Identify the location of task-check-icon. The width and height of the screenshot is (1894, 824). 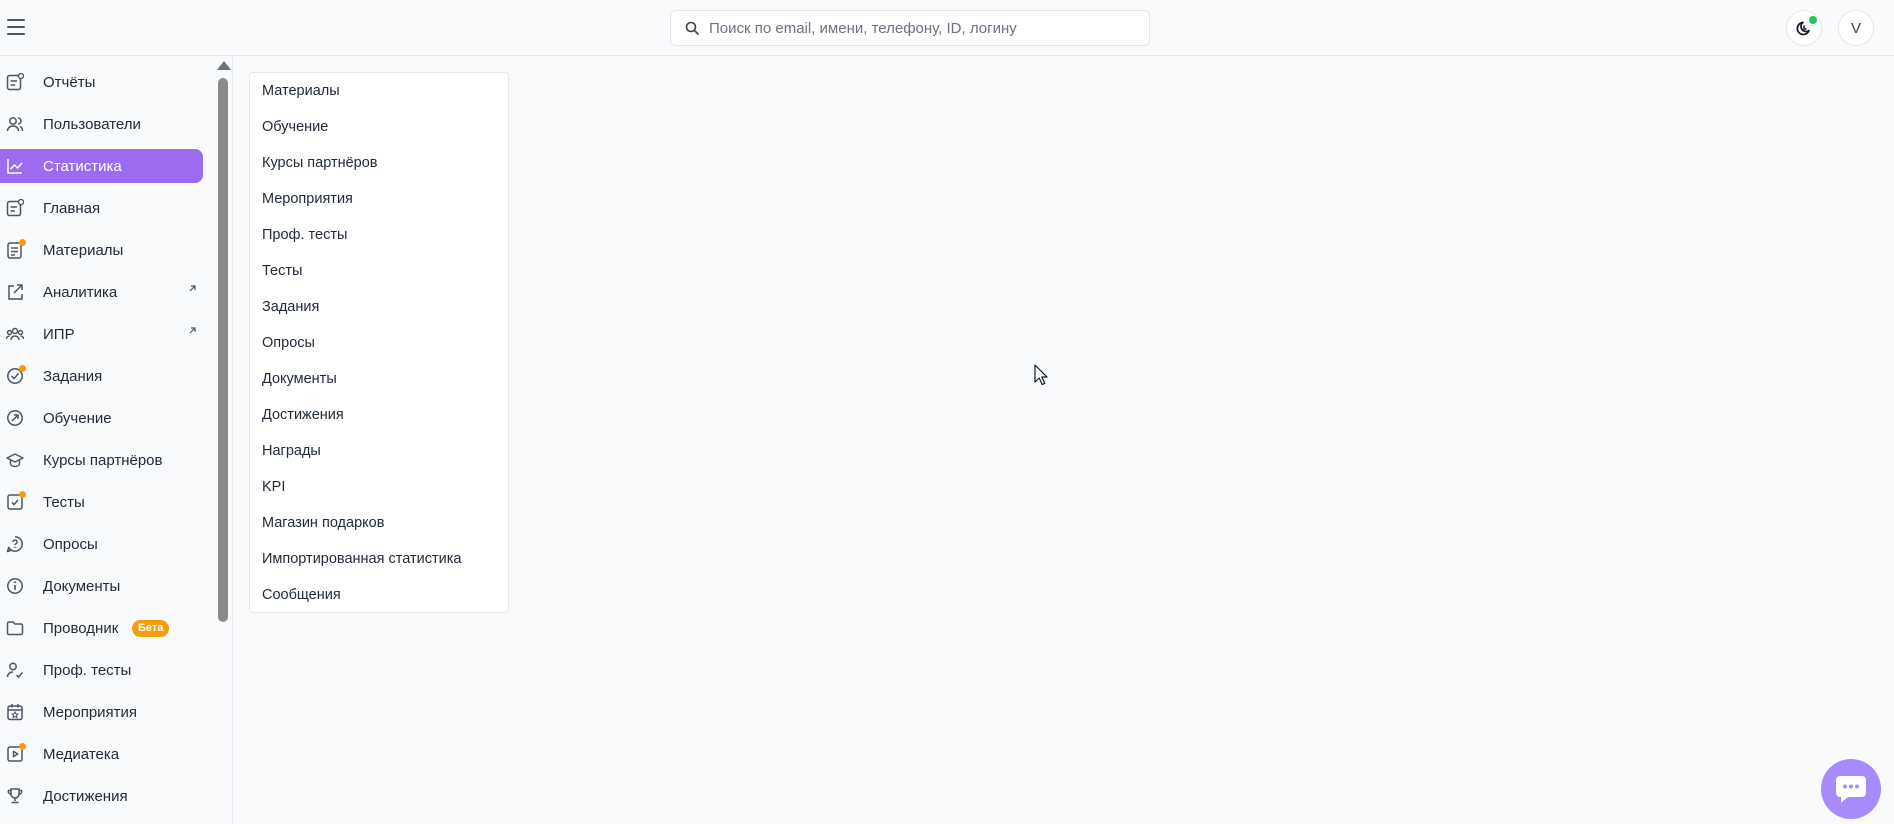
(16, 375).